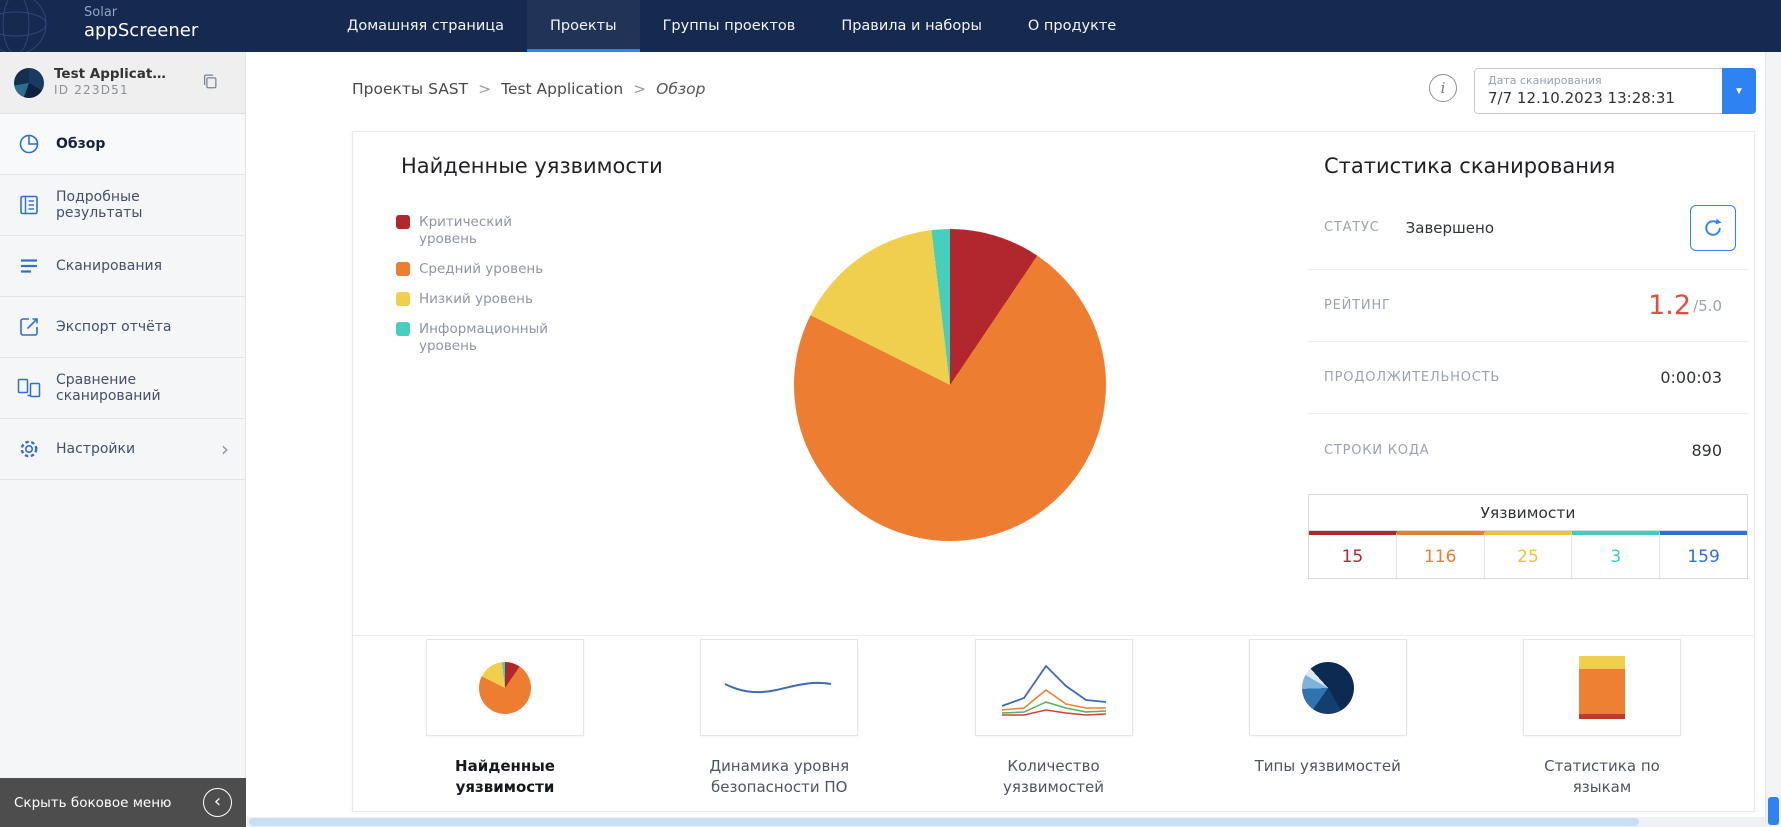 Image resolution: width=1781 pixels, height=827 pixels. I want to click on vulnerabilities-pie, so click(950, 385).